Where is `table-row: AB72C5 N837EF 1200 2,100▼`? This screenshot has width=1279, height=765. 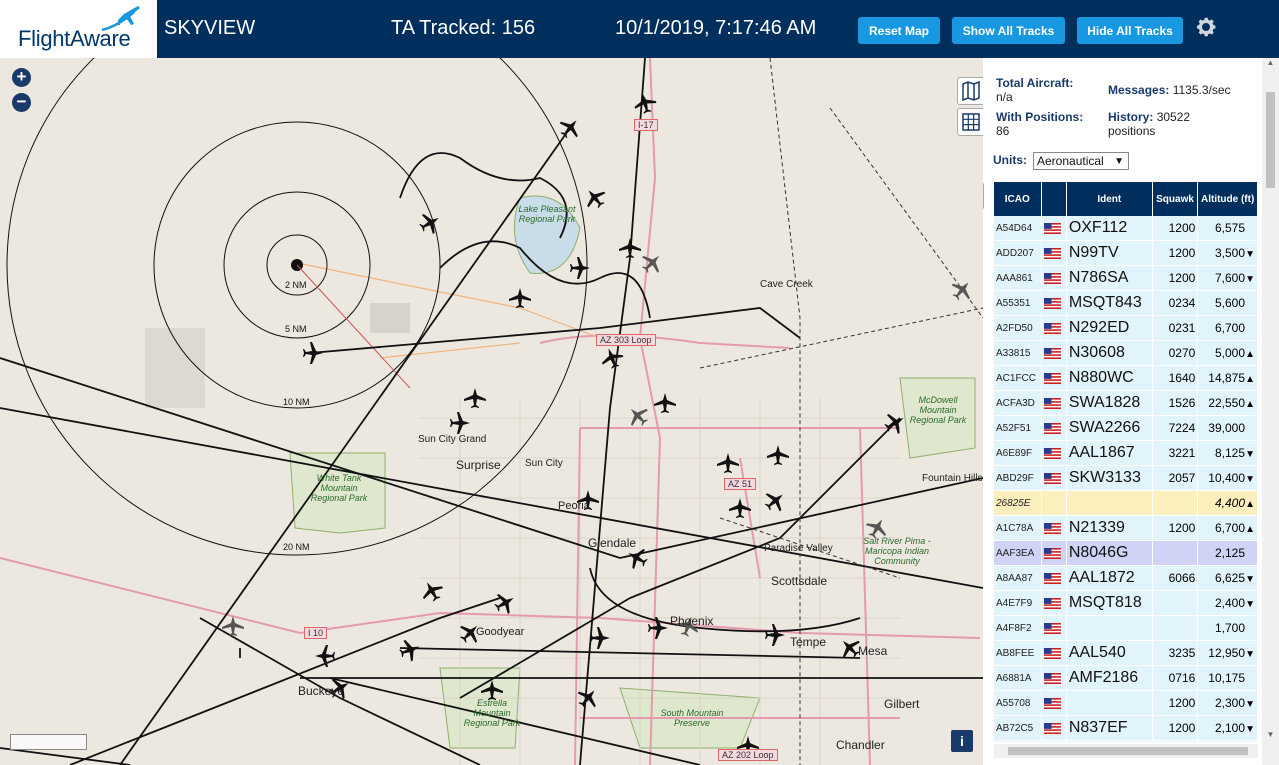 table-row: AB72C5 N837EF 1200 2,100▼ is located at coordinates (1126, 728).